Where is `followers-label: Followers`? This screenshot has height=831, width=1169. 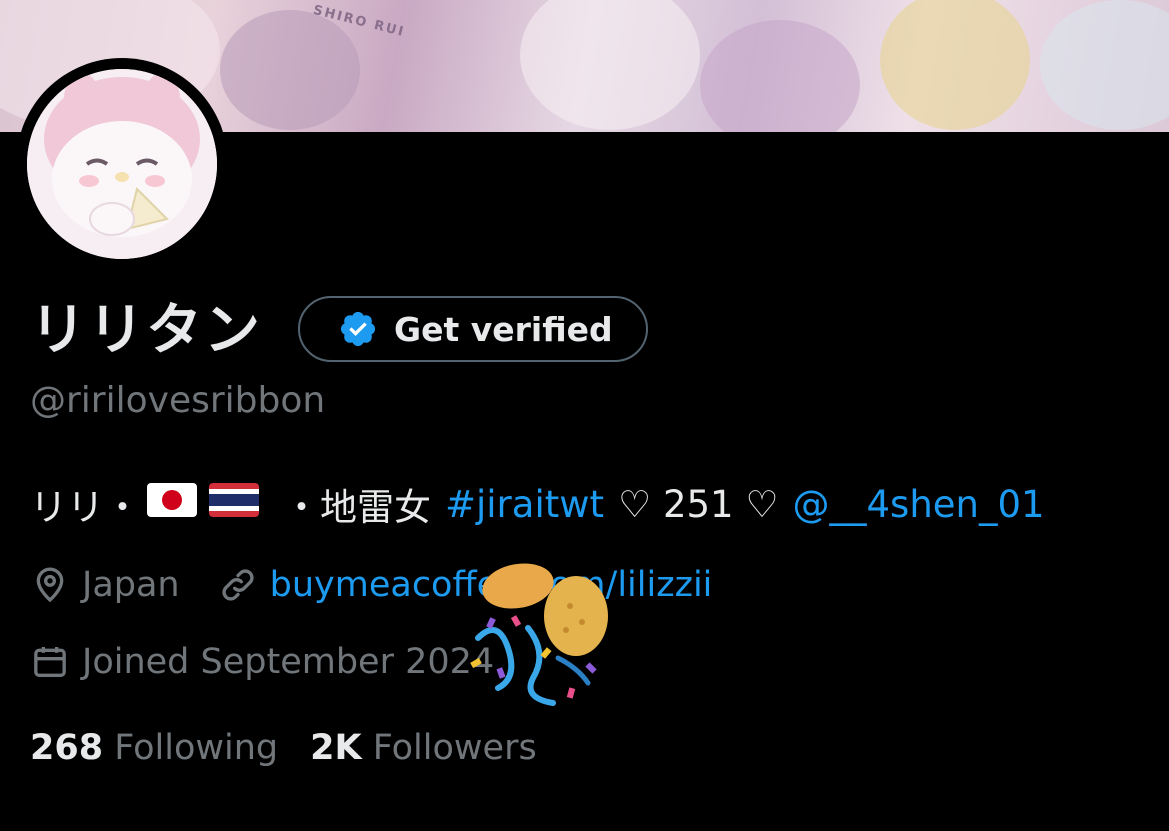 followers-label: Followers is located at coordinates (454, 748).